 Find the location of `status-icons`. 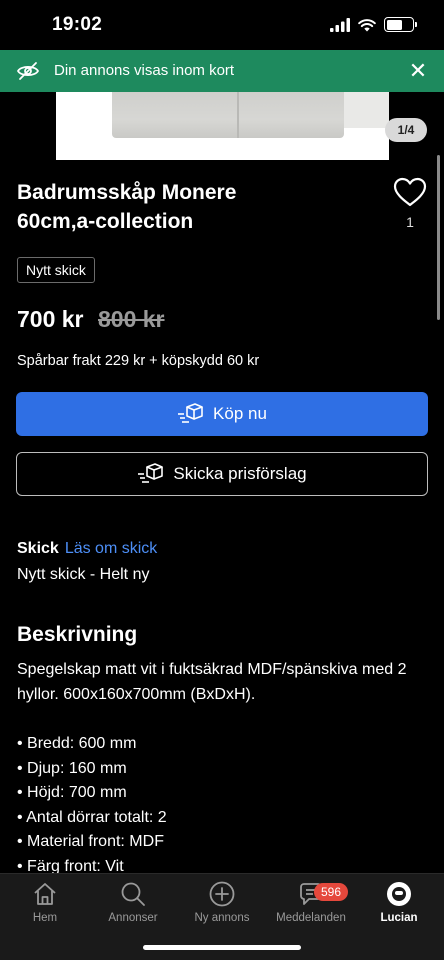

status-icons is located at coordinates (373, 24).